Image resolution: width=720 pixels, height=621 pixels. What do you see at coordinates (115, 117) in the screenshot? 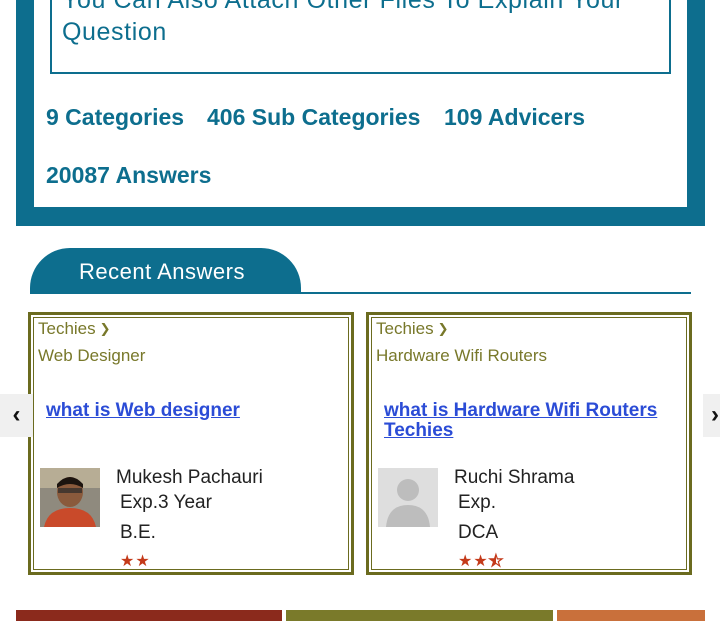
I see `stat-categories: 9 Categories` at bounding box center [115, 117].